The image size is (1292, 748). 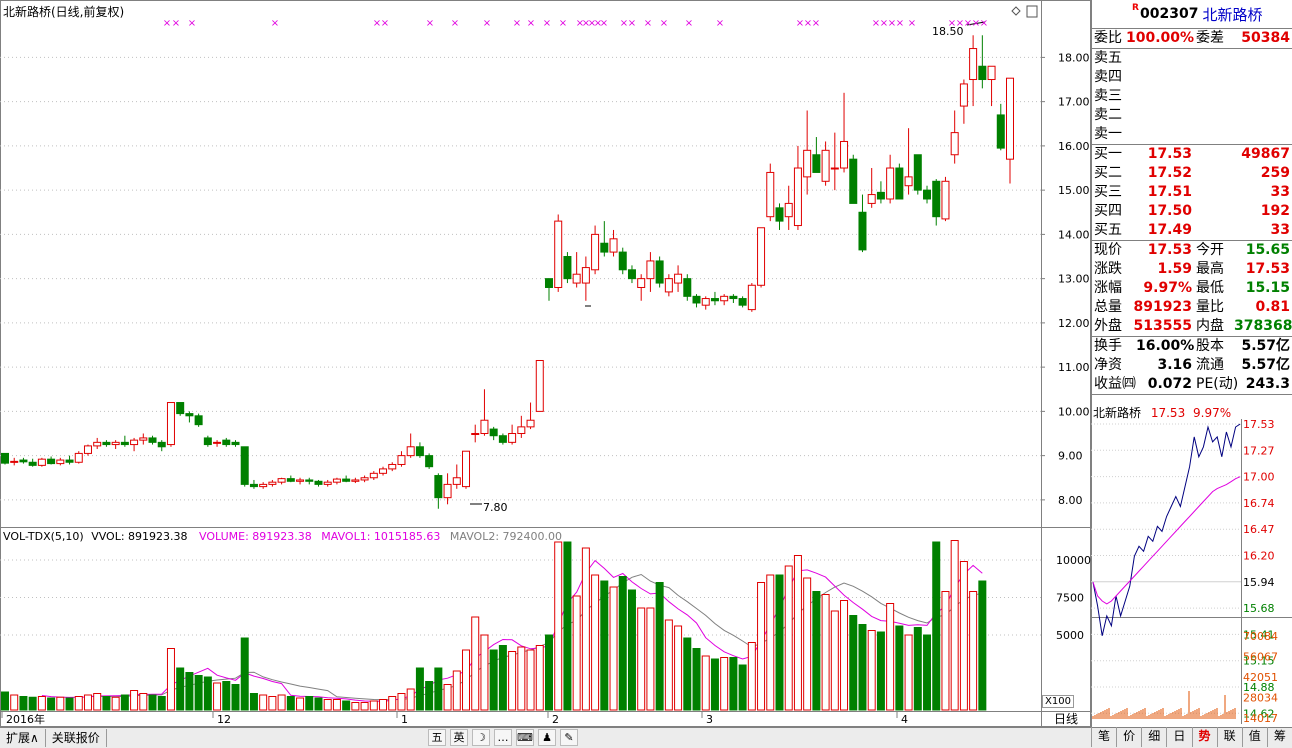 I want to click on stat-row: 涨跌 1.59 最高 17.53, so click(x=1192, y=269).